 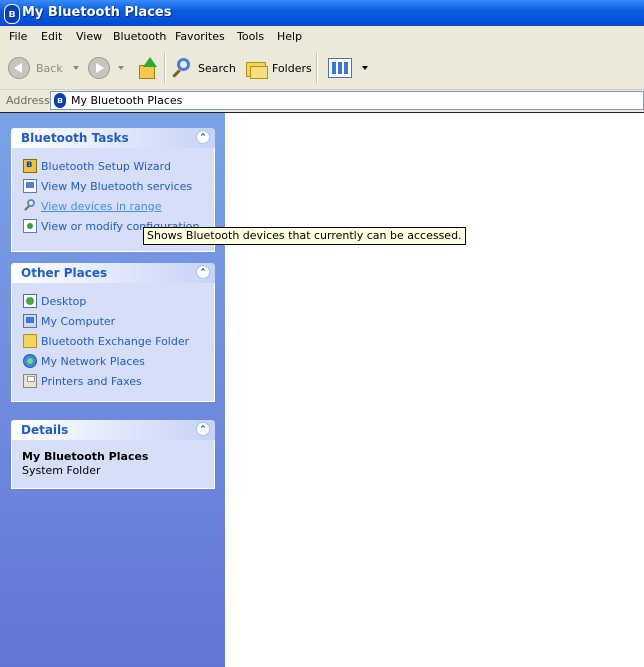 I want to click on views-icon, so click(x=340, y=68).